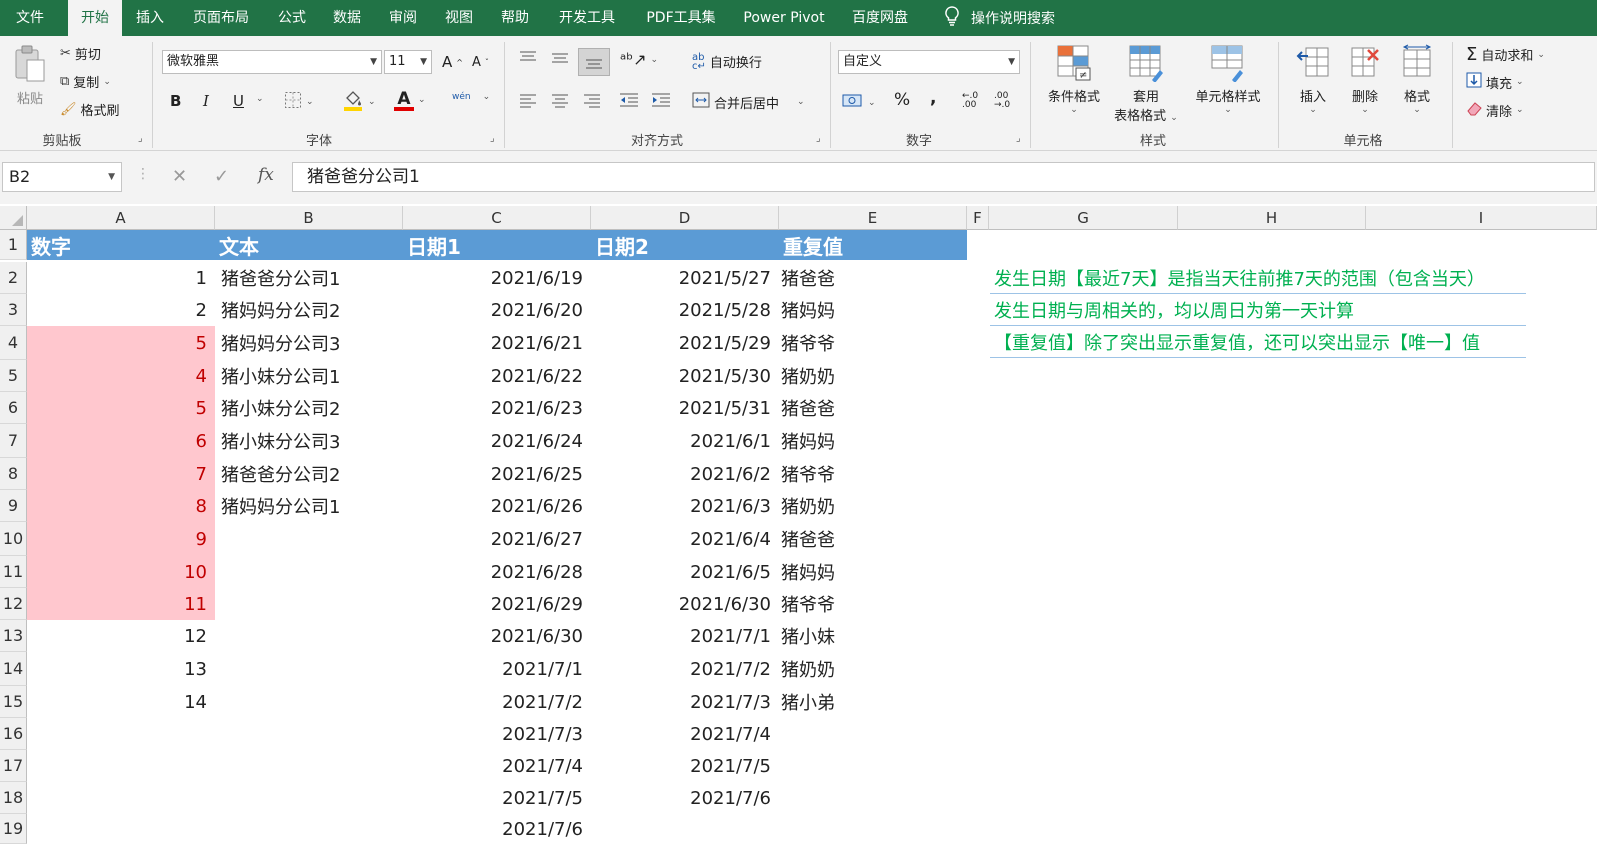 The width and height of the screenshot is (1597, 855). Describe the element at coordinates (347, 18) in the screenshot. I see `tab-data: 数据` at that location.